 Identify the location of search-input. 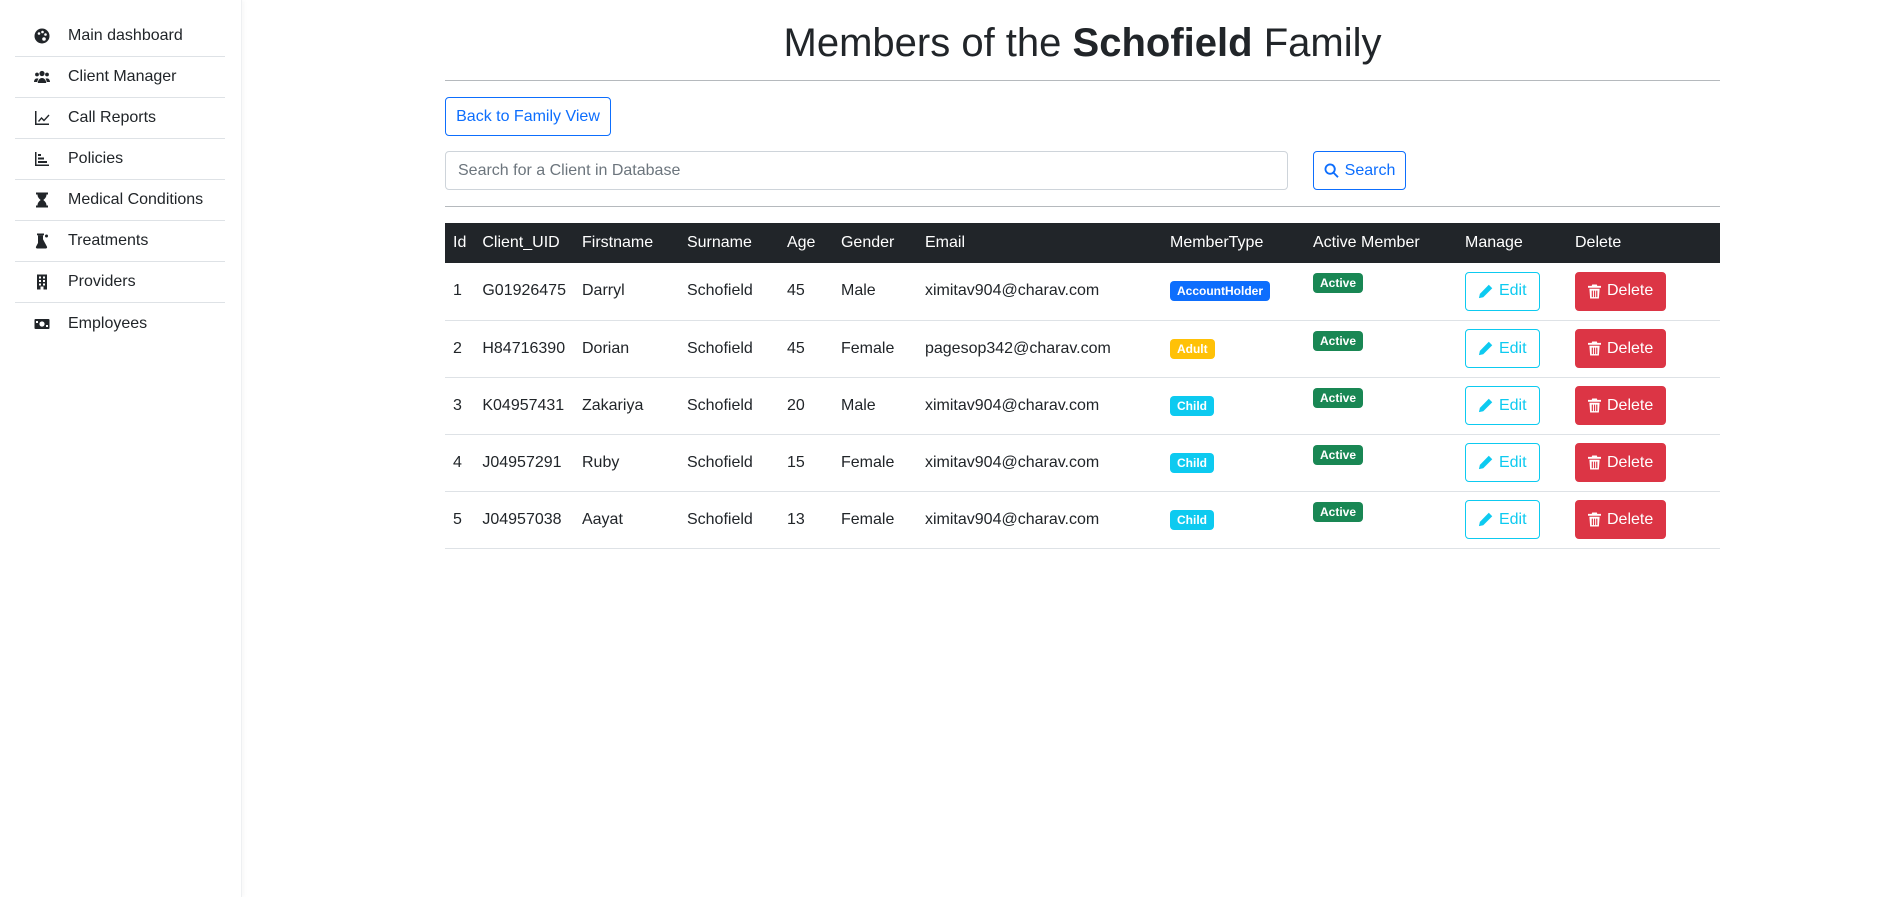
(866, 170).